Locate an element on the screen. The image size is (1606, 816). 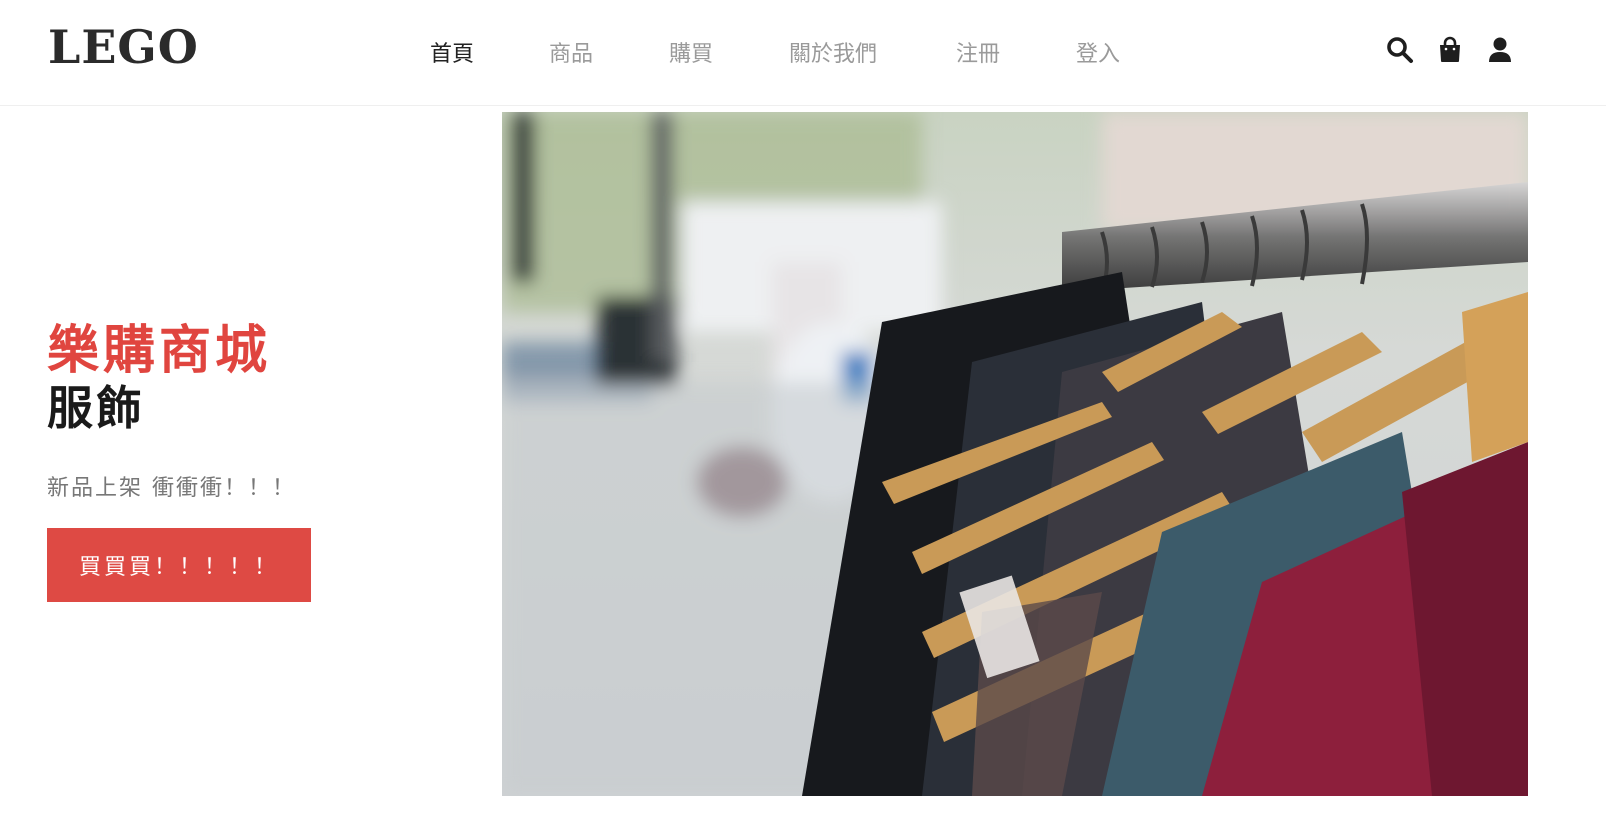
site-header: LEGO 首頁 商品 購買 關於我們 注冊 登入 is located at coordinates (803, 53).